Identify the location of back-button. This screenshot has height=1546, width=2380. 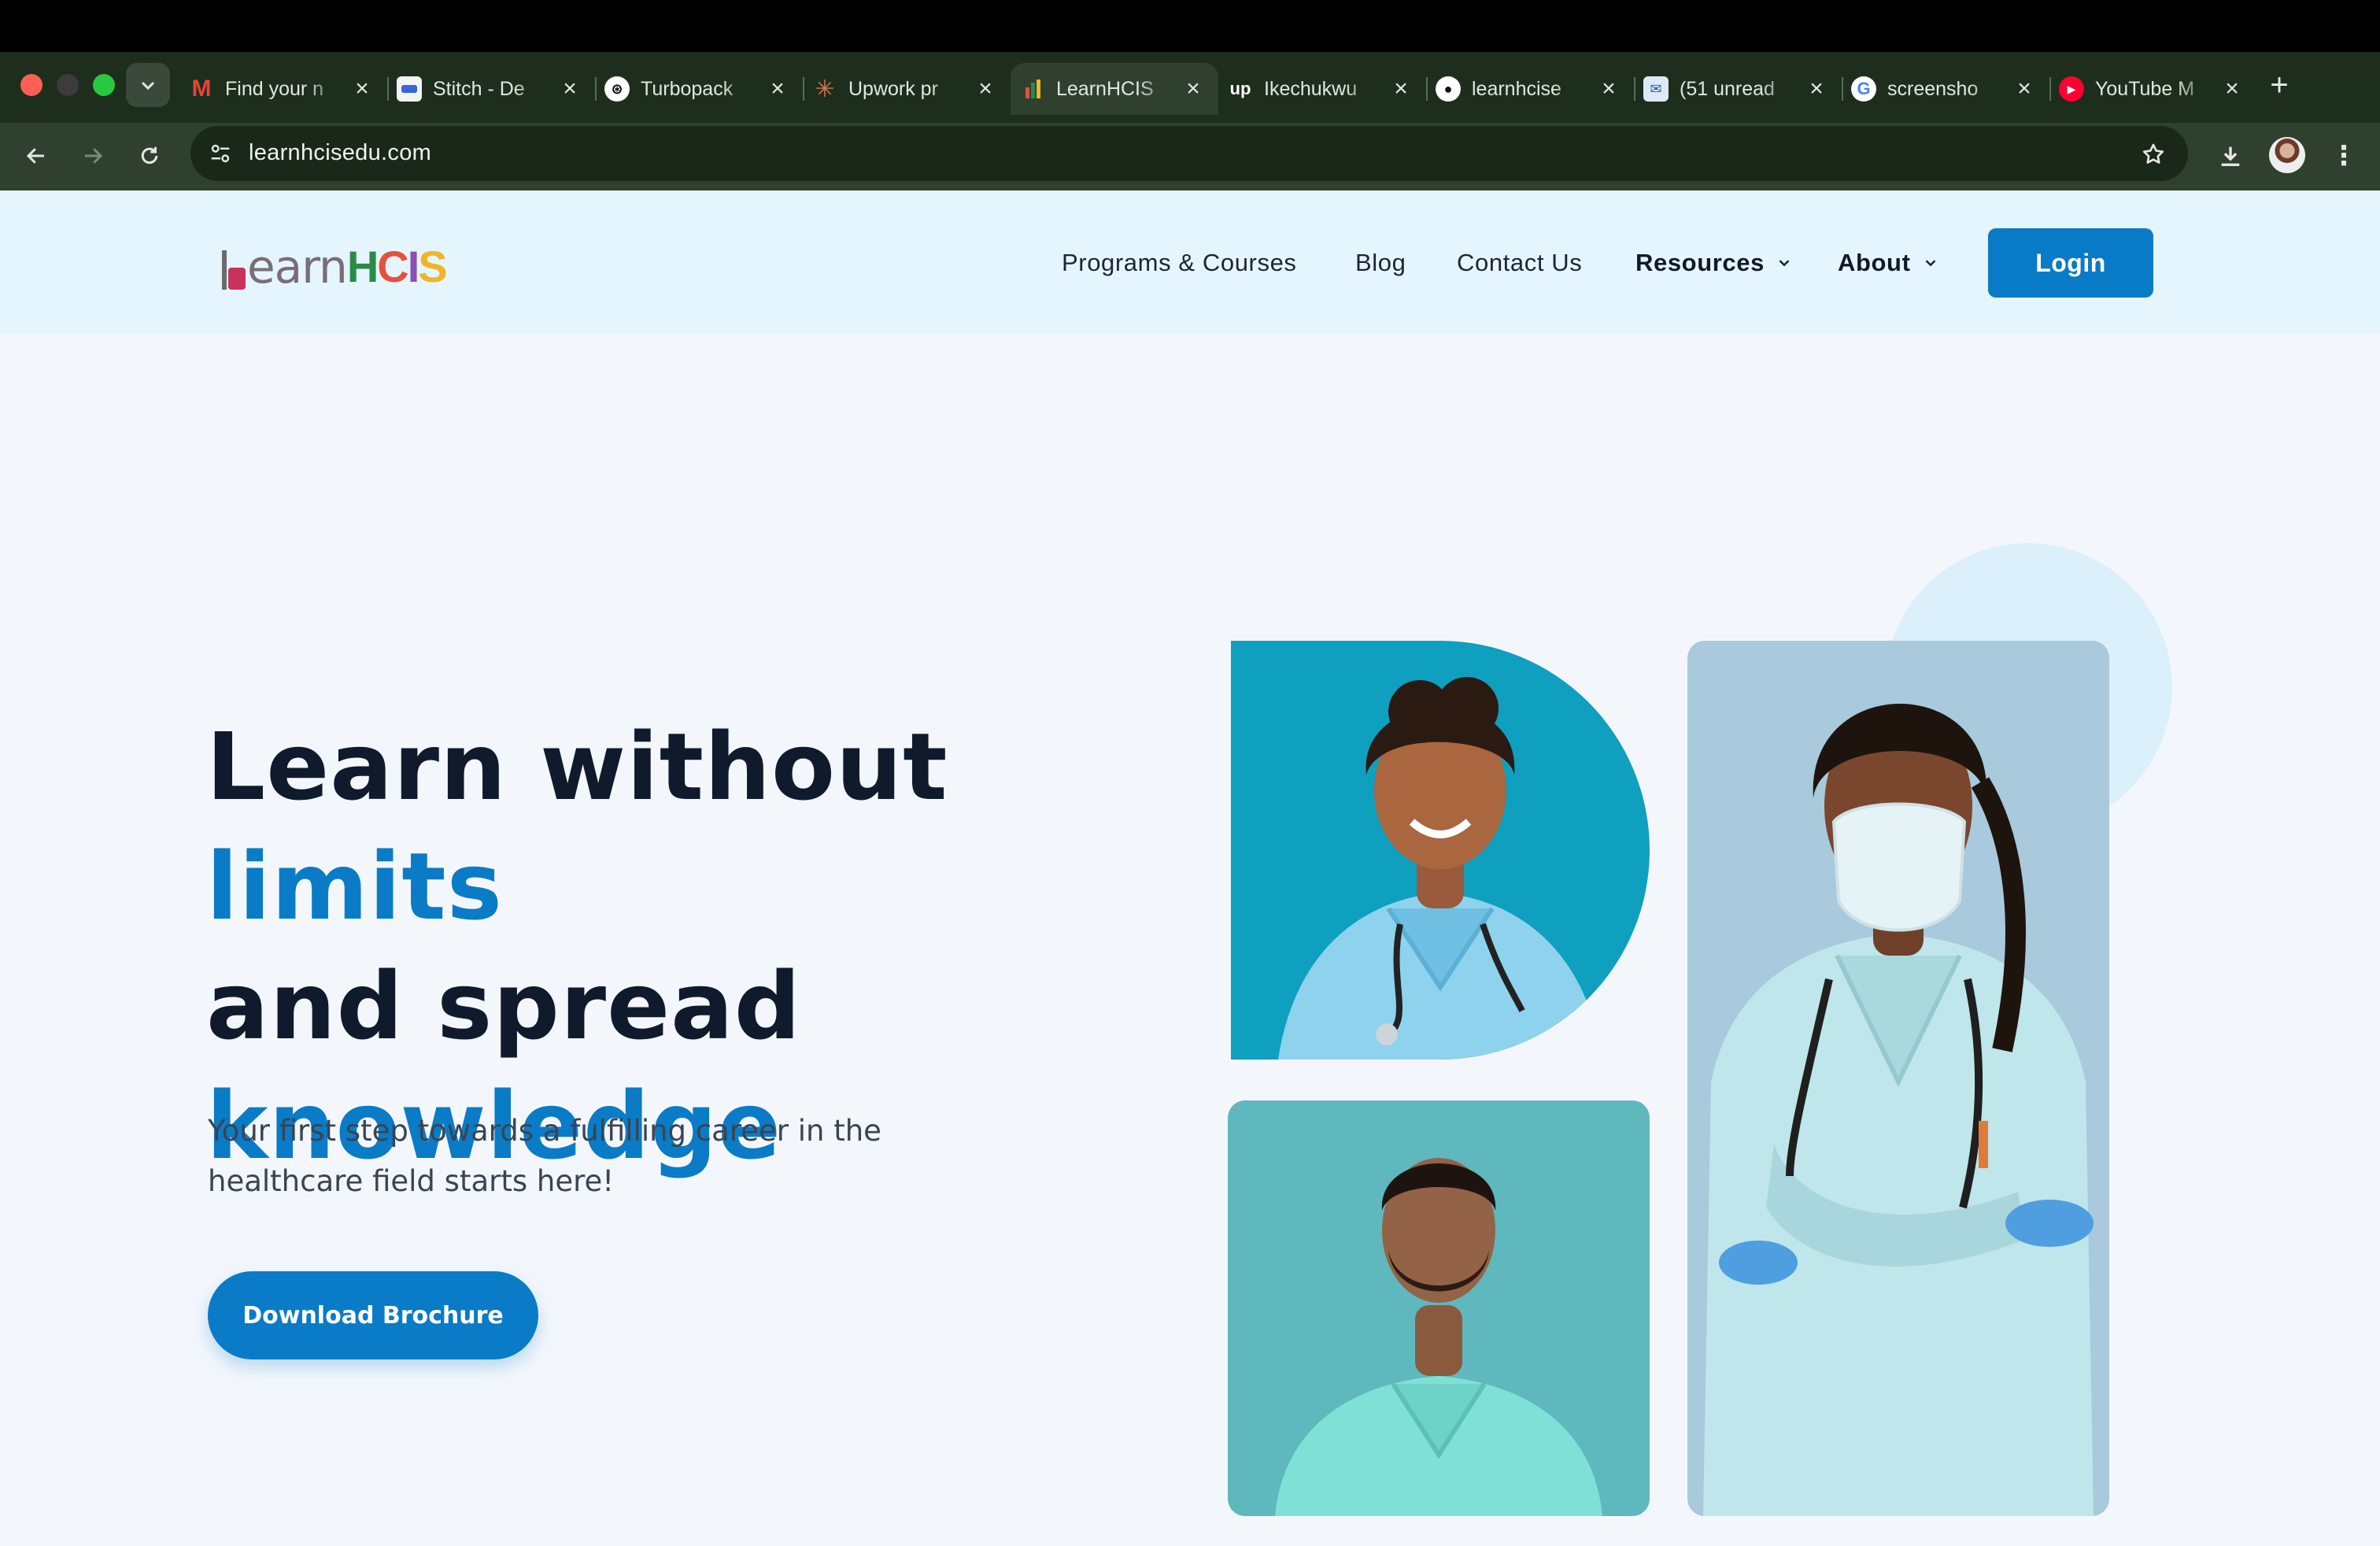
(36, 156).